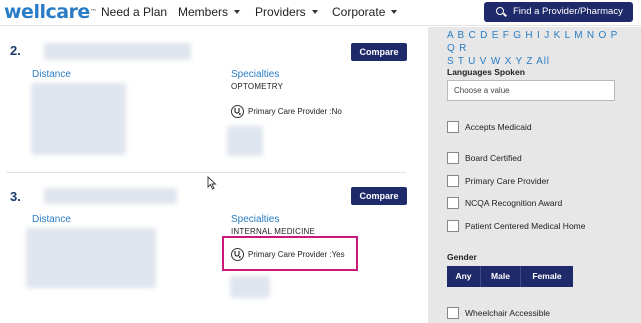 Image resolution: width=641 pixels, height=323 pixels. What do you see at coordinates (15, 50) in the screenshot?
I see `result-number: 2.` at bounding box center [15, 50].